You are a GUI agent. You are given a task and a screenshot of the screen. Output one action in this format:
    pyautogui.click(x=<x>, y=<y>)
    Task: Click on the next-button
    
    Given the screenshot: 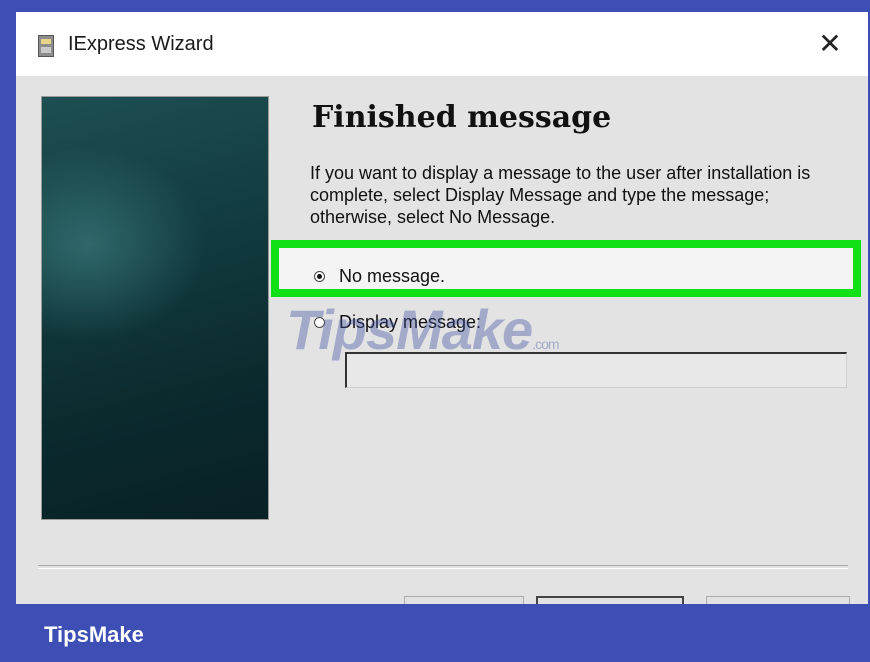 What is the action you would take?
    pyautogui.click(x=610, y=600)
    